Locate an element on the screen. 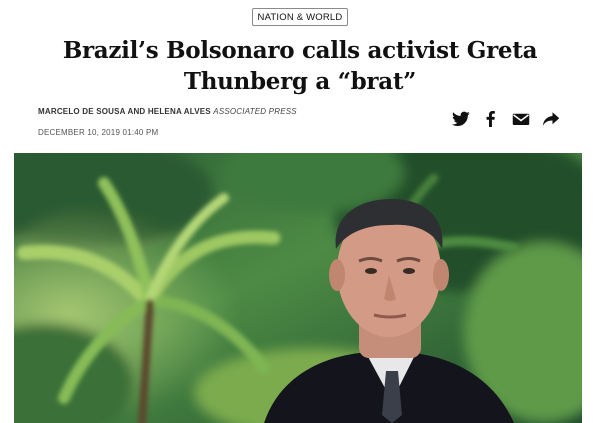  byline-source: ASSOCIATED PRESS is located at coordinates (255, 111).